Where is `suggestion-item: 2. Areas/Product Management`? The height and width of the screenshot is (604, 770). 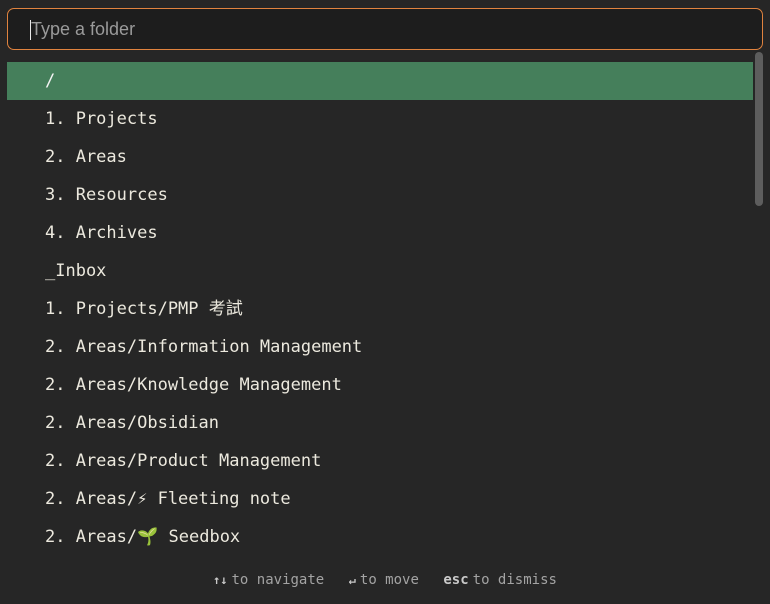 suggestion-item: 2. Areas/Product Management is located at coordinates (380, 461).